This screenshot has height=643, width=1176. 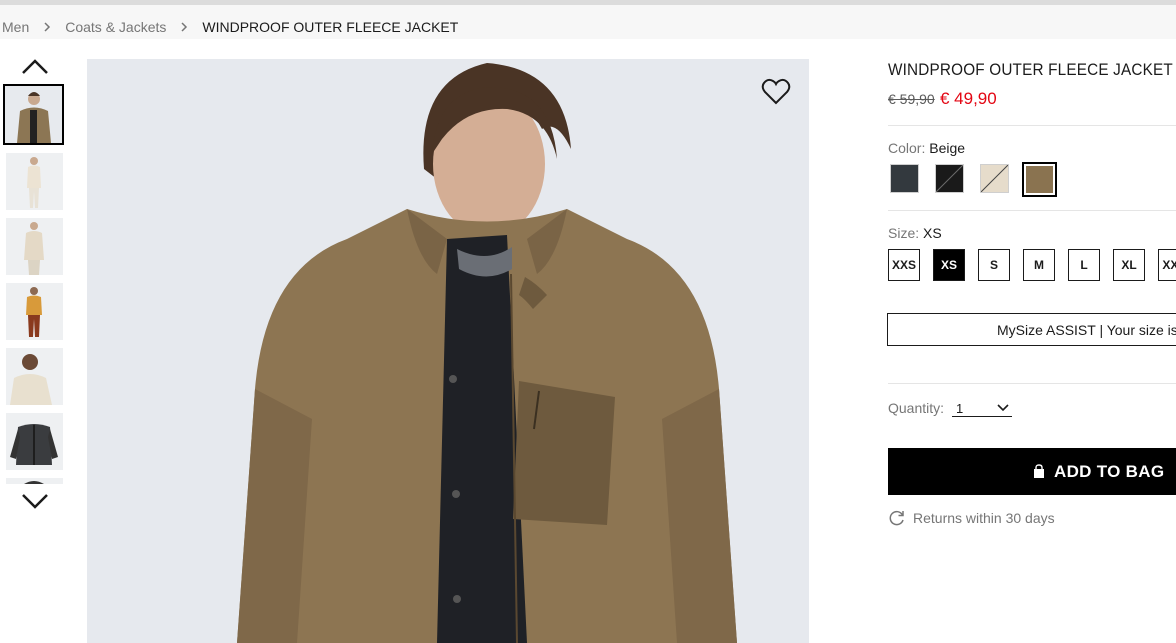 What do you see at coordinates (949, 265) in the screenshot?
I see `size-option-xs: XS` at bounding box center [949, 265].